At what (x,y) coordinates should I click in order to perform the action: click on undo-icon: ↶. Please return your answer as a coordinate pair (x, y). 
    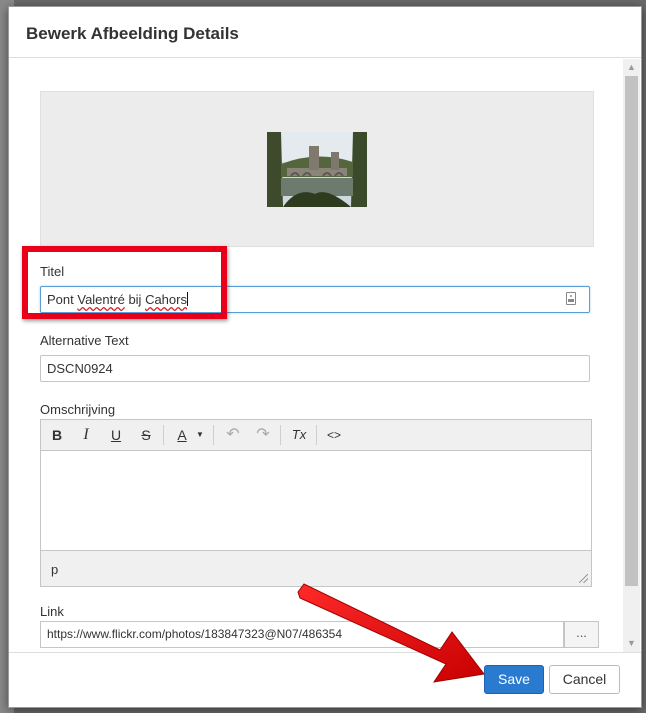
    Looking at the image, I should click on (233, 435).